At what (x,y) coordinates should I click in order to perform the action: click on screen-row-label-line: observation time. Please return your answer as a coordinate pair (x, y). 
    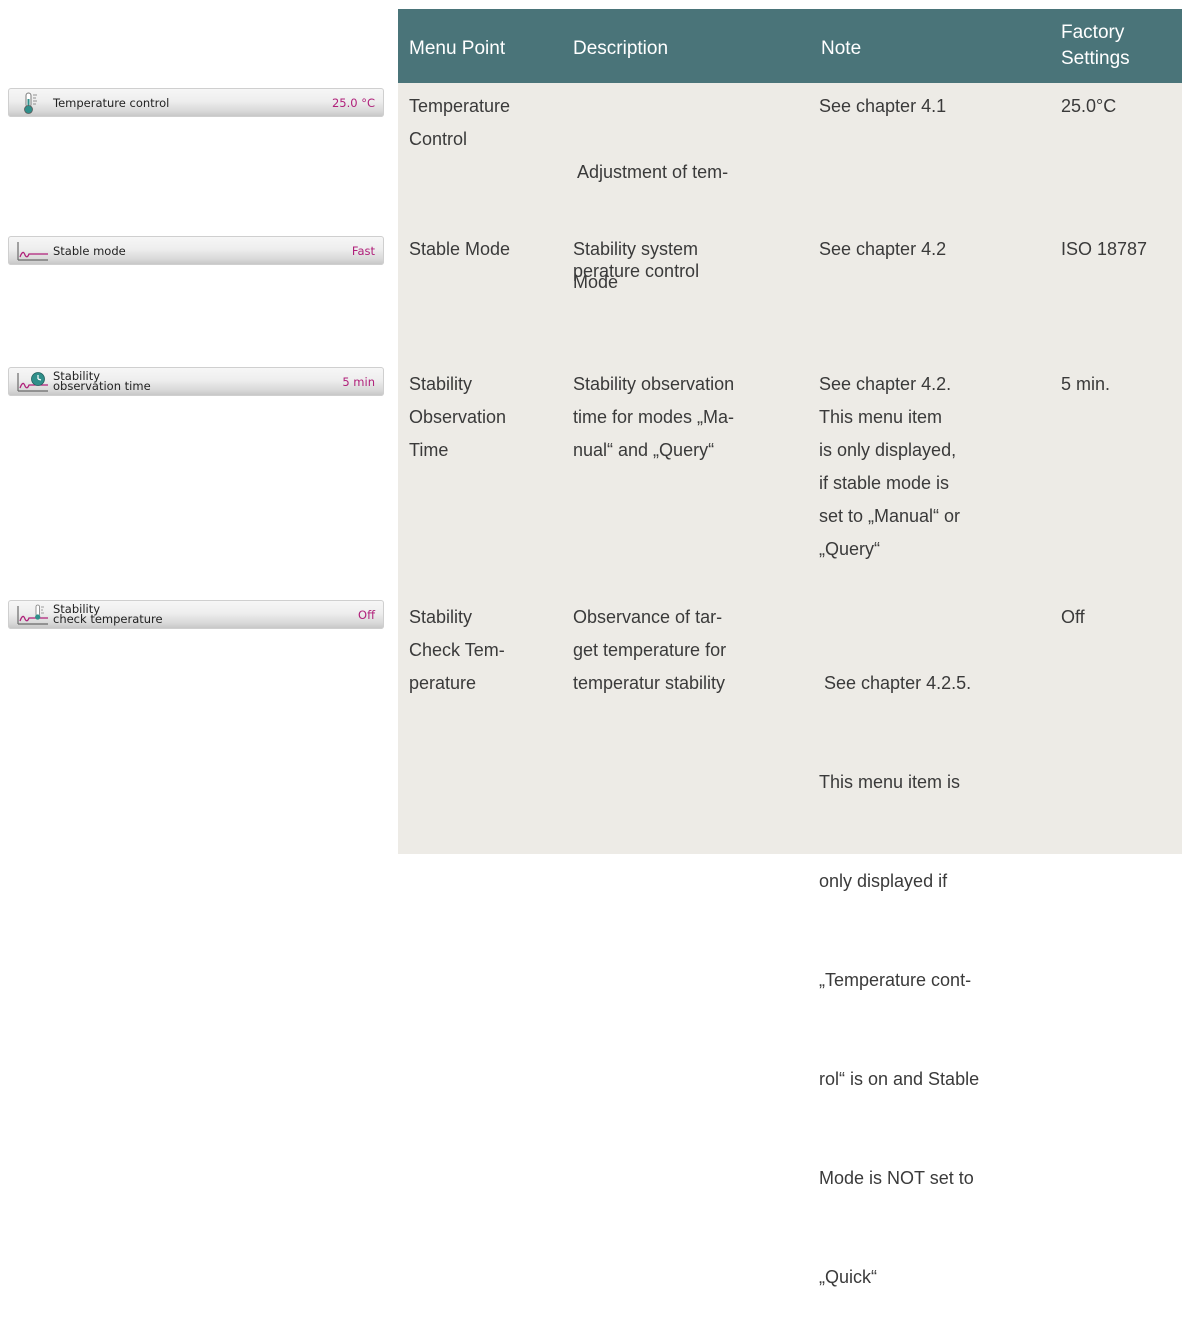
    Looking at the image, I should click on (102, 386).